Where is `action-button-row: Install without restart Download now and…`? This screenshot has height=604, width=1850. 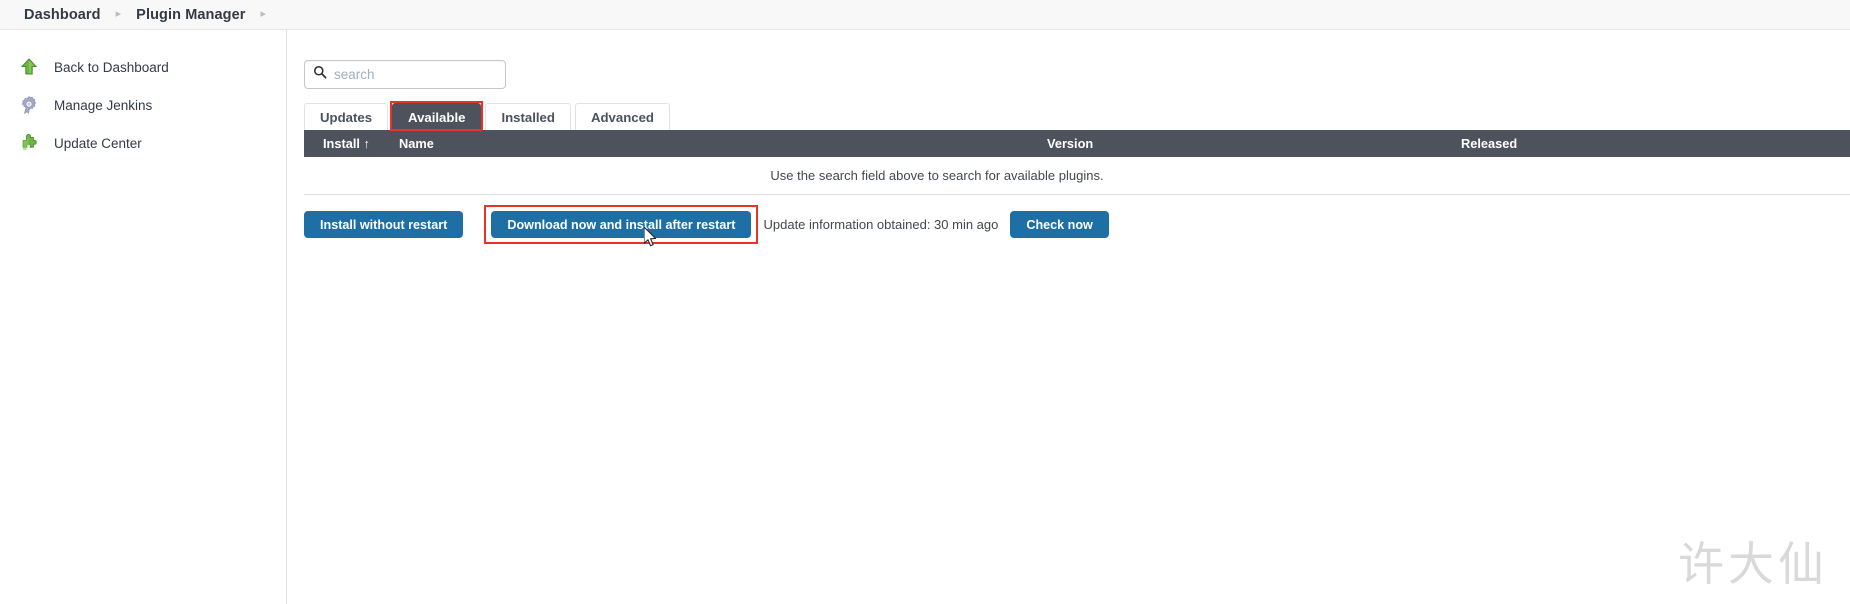
action-button-row: Install without restart Download now and… is located at coordinates (1077, 224).